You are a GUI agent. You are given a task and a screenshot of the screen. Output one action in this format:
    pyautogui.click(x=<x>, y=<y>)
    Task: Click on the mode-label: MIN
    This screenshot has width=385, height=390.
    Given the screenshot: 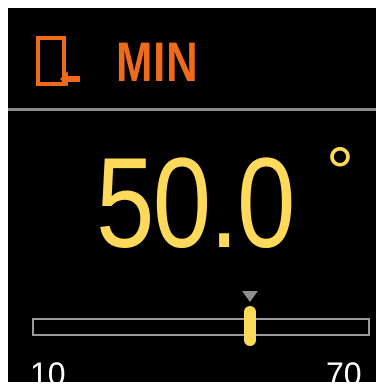 What is the action you would take?
    pyautogui.click(x=157, y=61)
    